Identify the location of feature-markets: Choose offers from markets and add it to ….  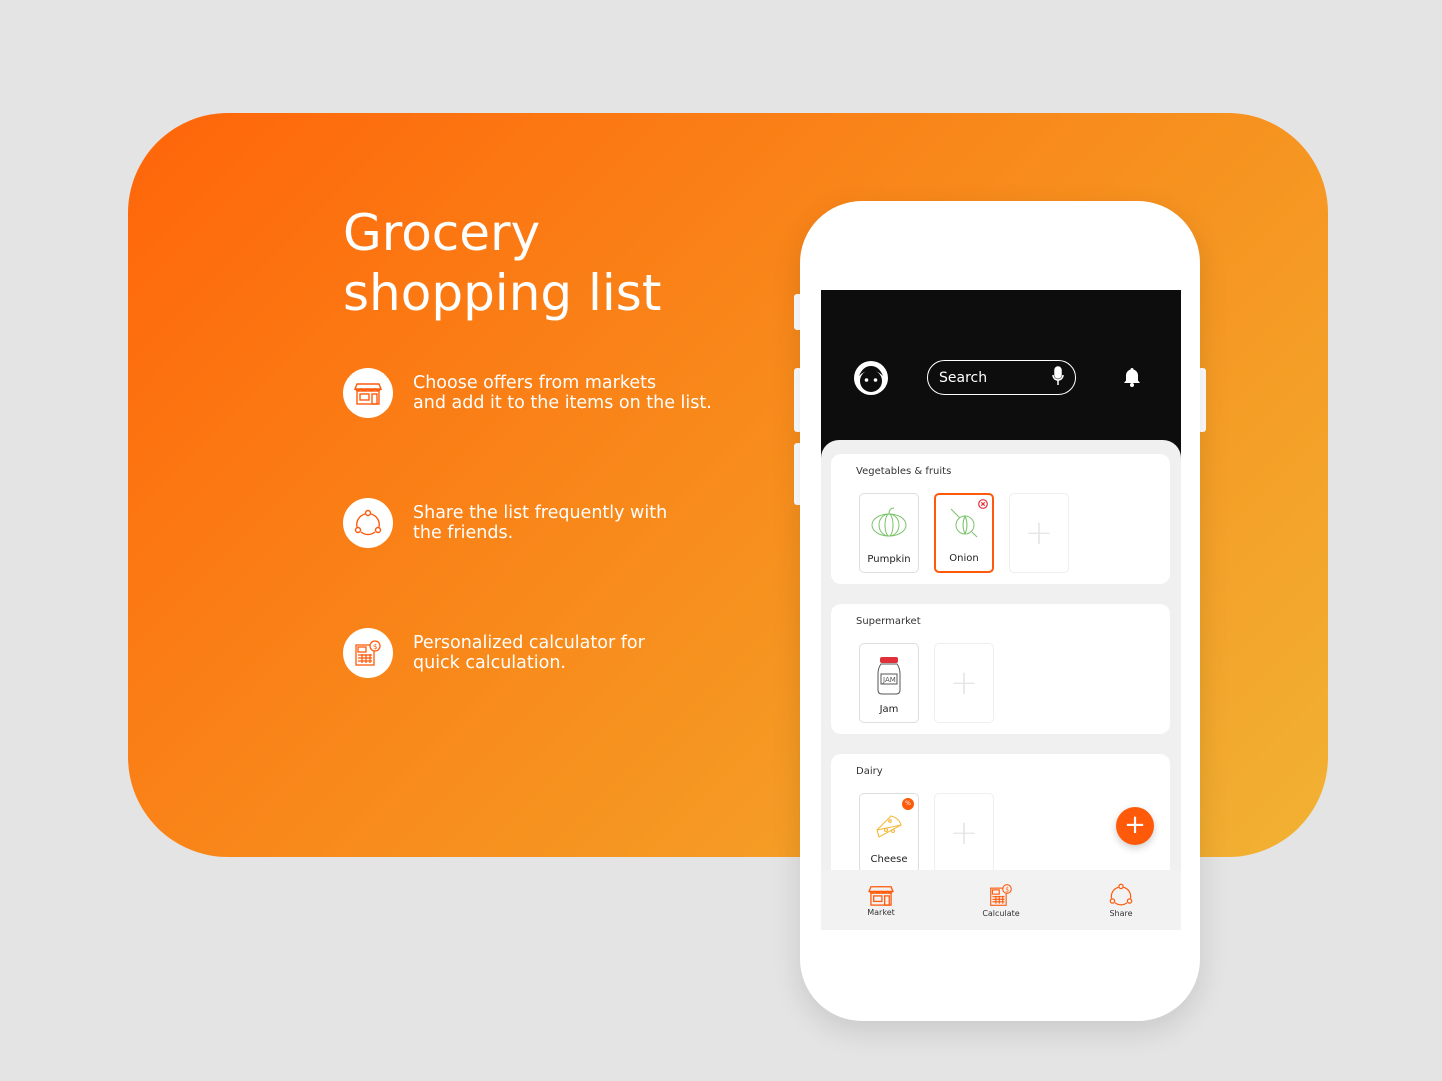
(528, 393).